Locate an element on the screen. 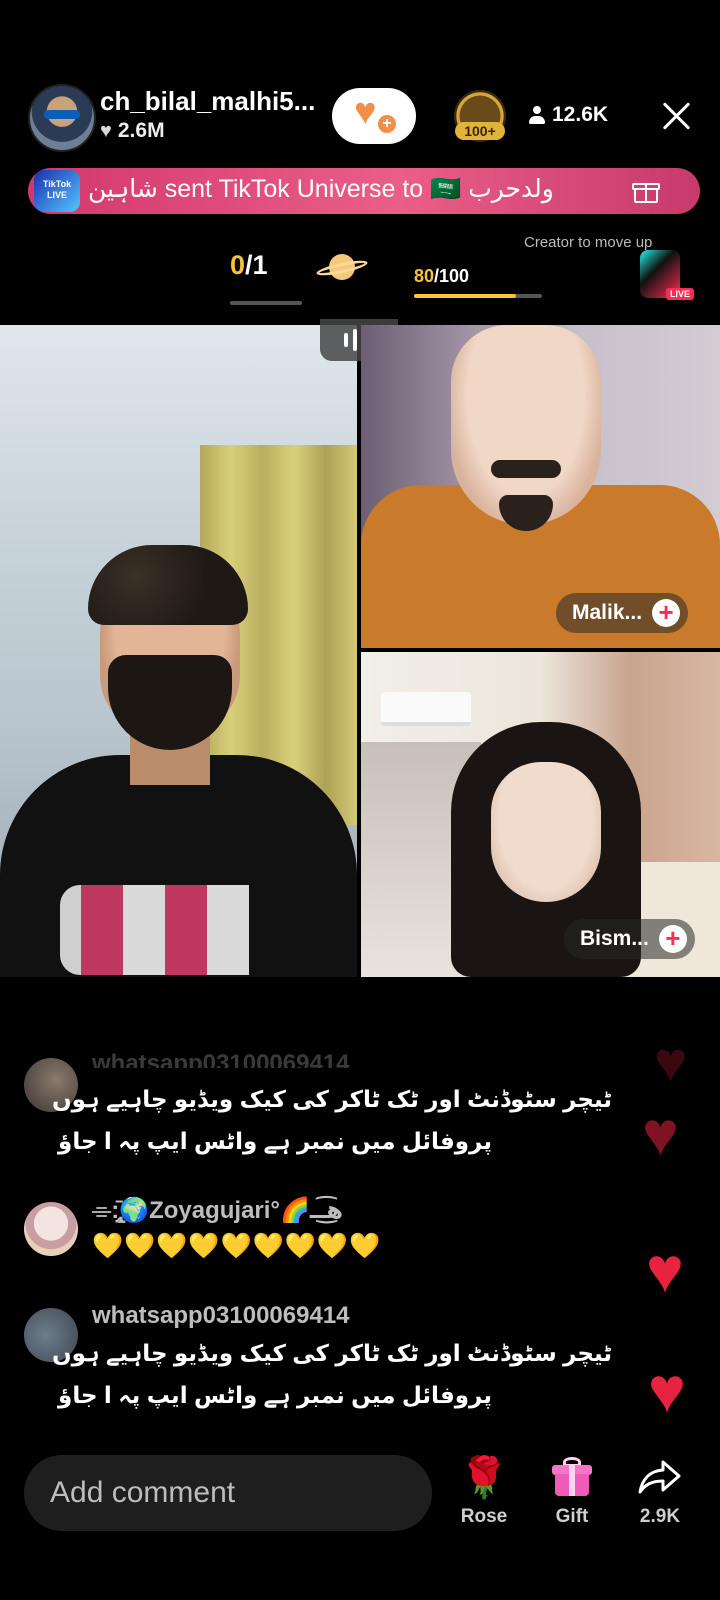 This screenshot has height=1600, width=720. comment-username: whatsapp03100069414 is located at coordinates (221, 1316).